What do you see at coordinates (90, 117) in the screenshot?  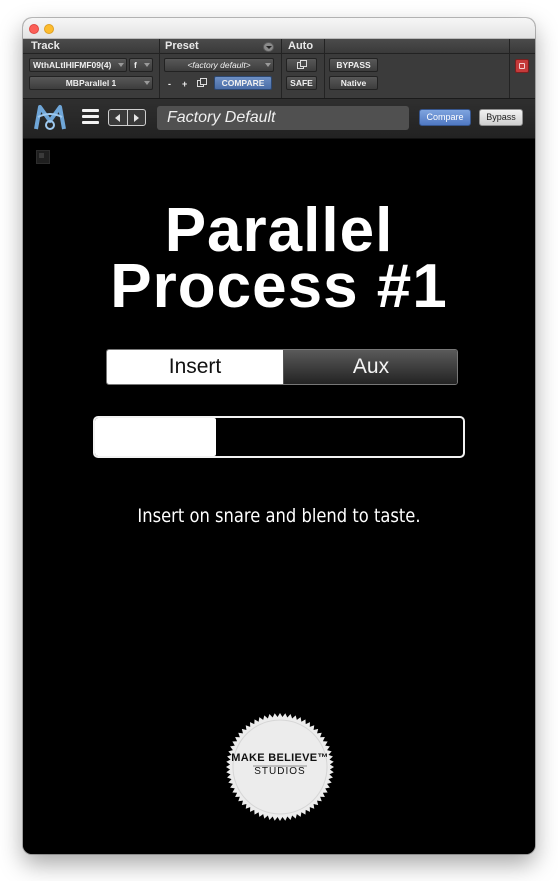 I see `menu-icon` at bounding box center [90, 117].